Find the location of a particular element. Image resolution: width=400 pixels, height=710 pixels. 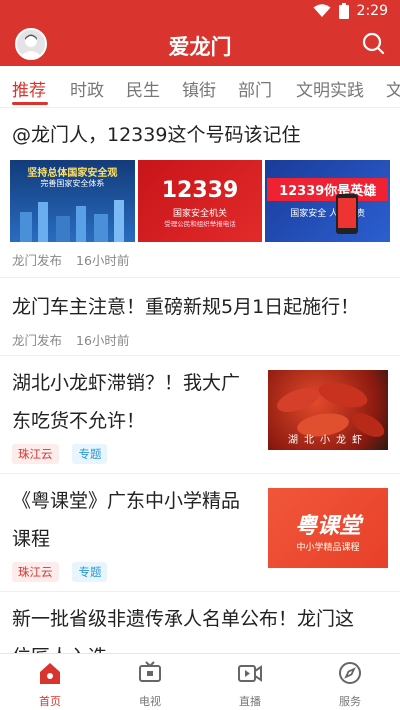

tab-recommend: 推荐 is located at coordinates (29, 88).